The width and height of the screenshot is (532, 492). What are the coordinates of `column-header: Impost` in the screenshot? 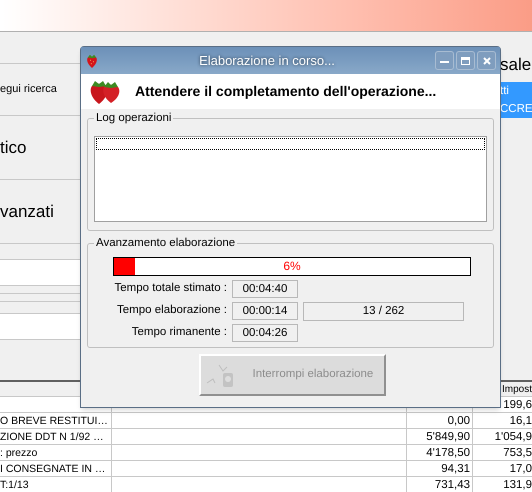 It's located at (517, 389).